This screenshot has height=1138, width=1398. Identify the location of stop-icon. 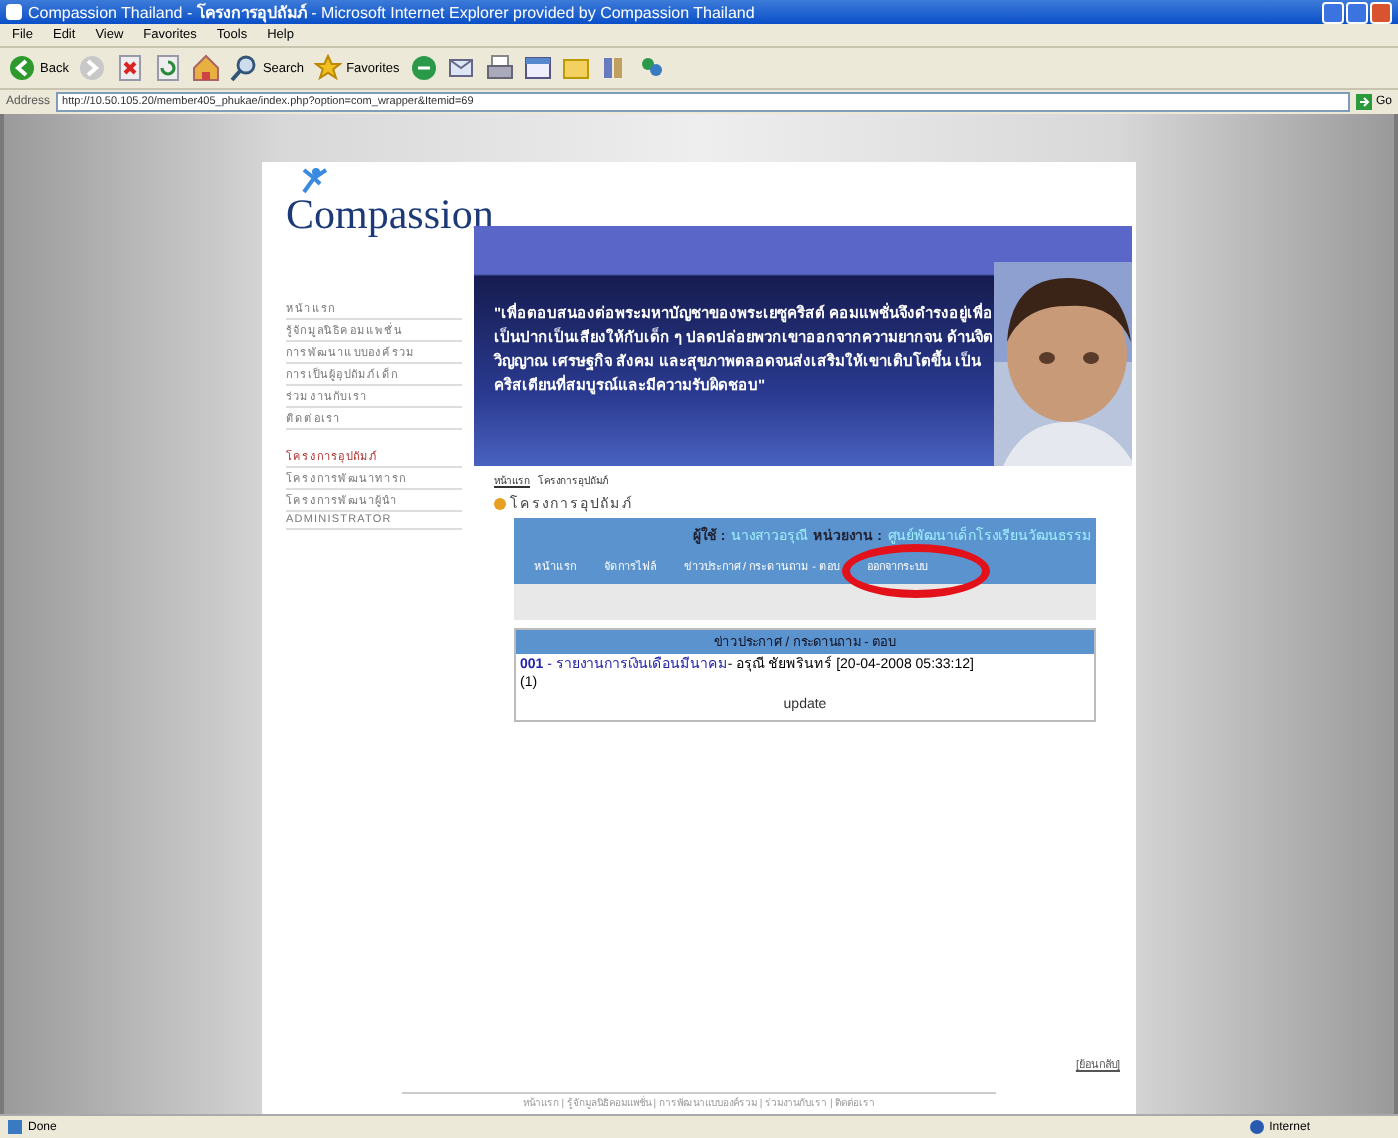
(130, 68).